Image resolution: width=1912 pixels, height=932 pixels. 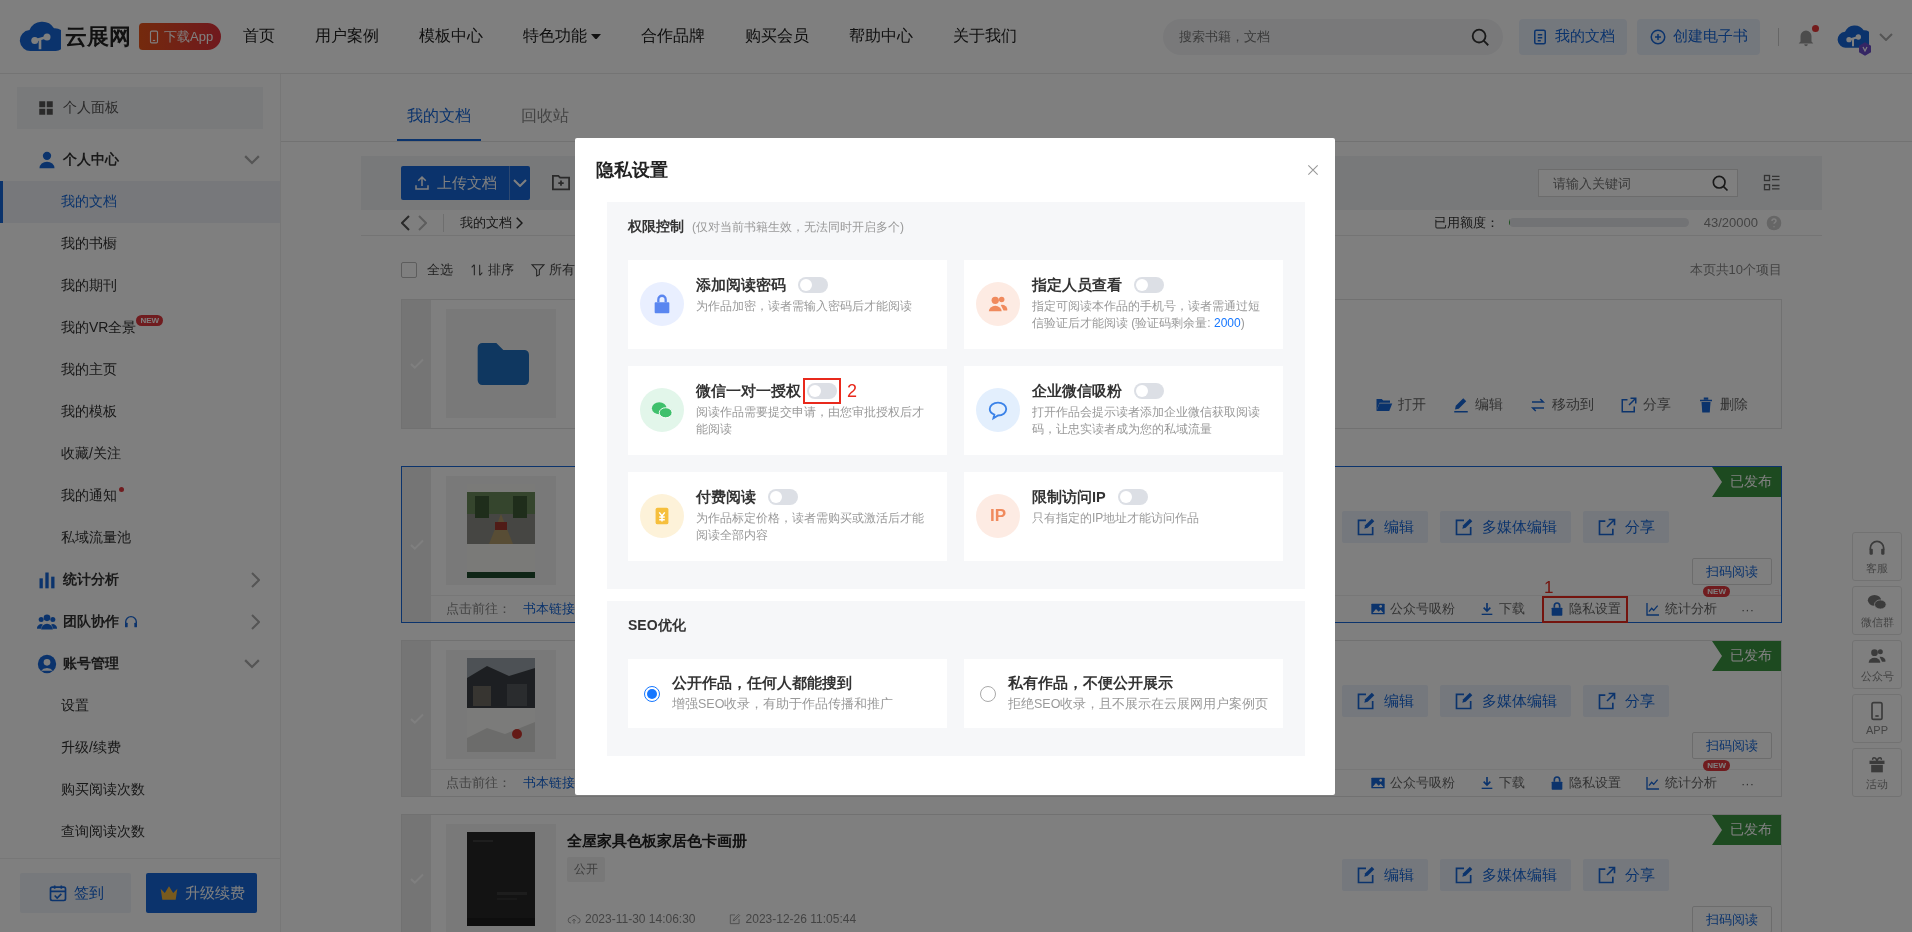 What do you see at coordinates (91, 454) in the screenshot?
I see `sidebar-item-label: 收藏/关注` at bounding box center [91, 454].